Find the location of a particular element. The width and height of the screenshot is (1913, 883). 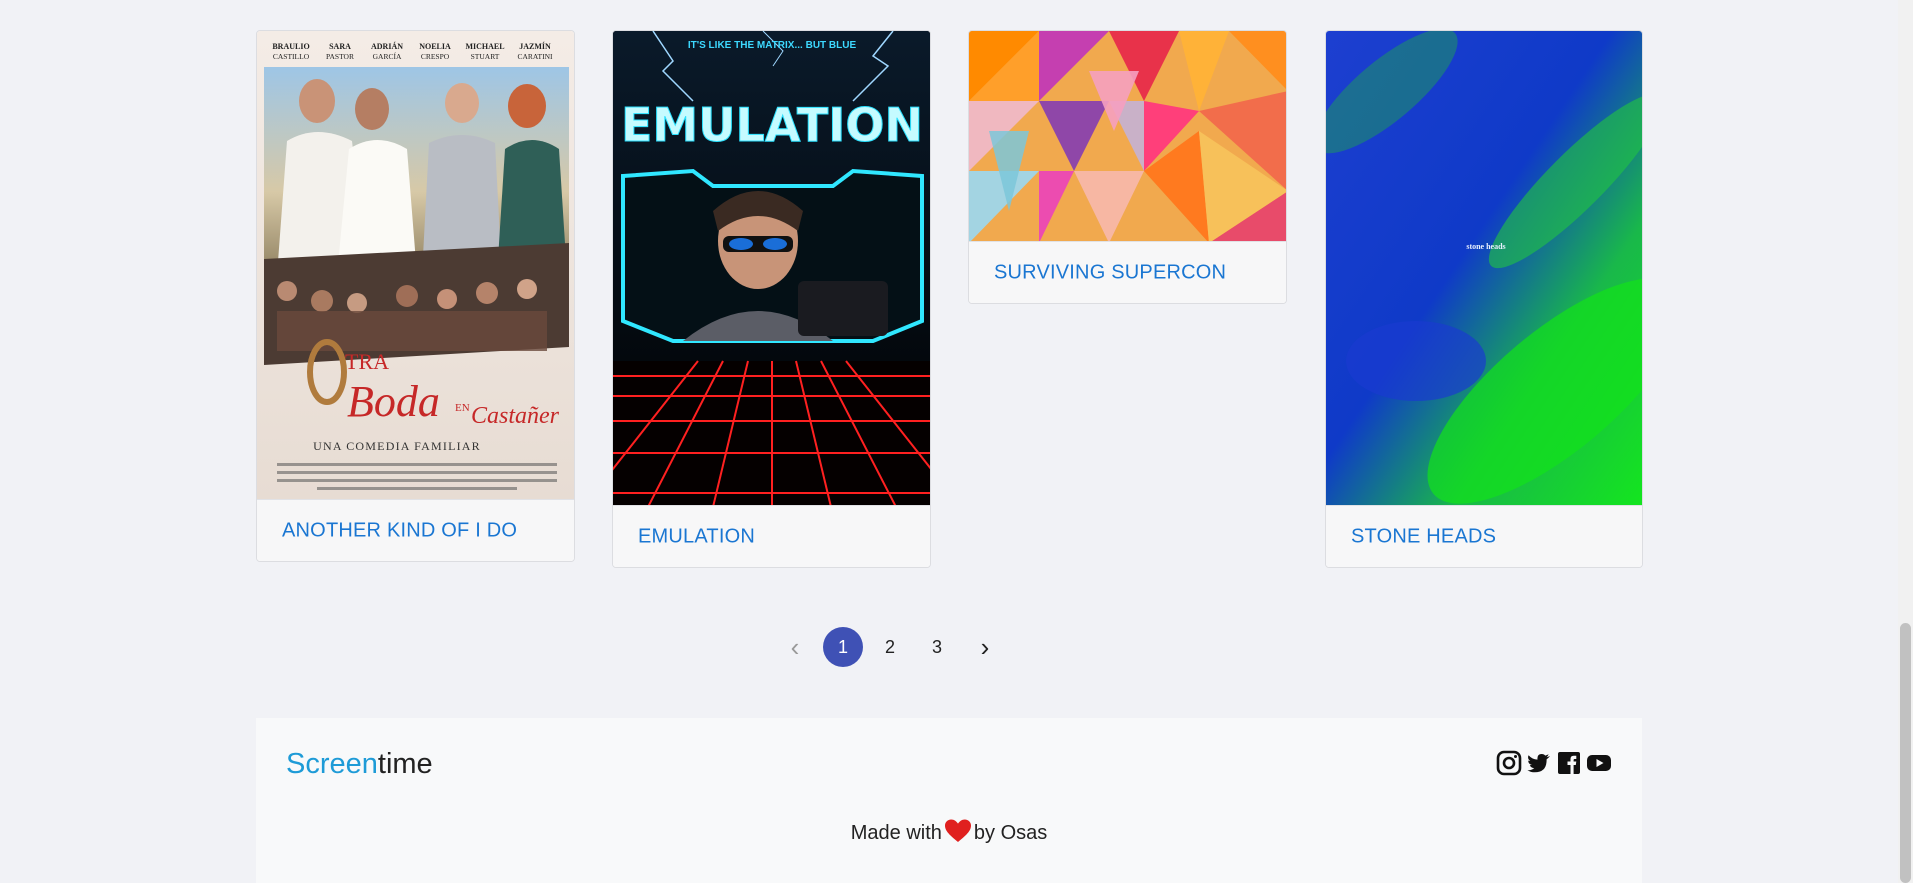

cast-name: SARA is located at coordinates (340, 46).